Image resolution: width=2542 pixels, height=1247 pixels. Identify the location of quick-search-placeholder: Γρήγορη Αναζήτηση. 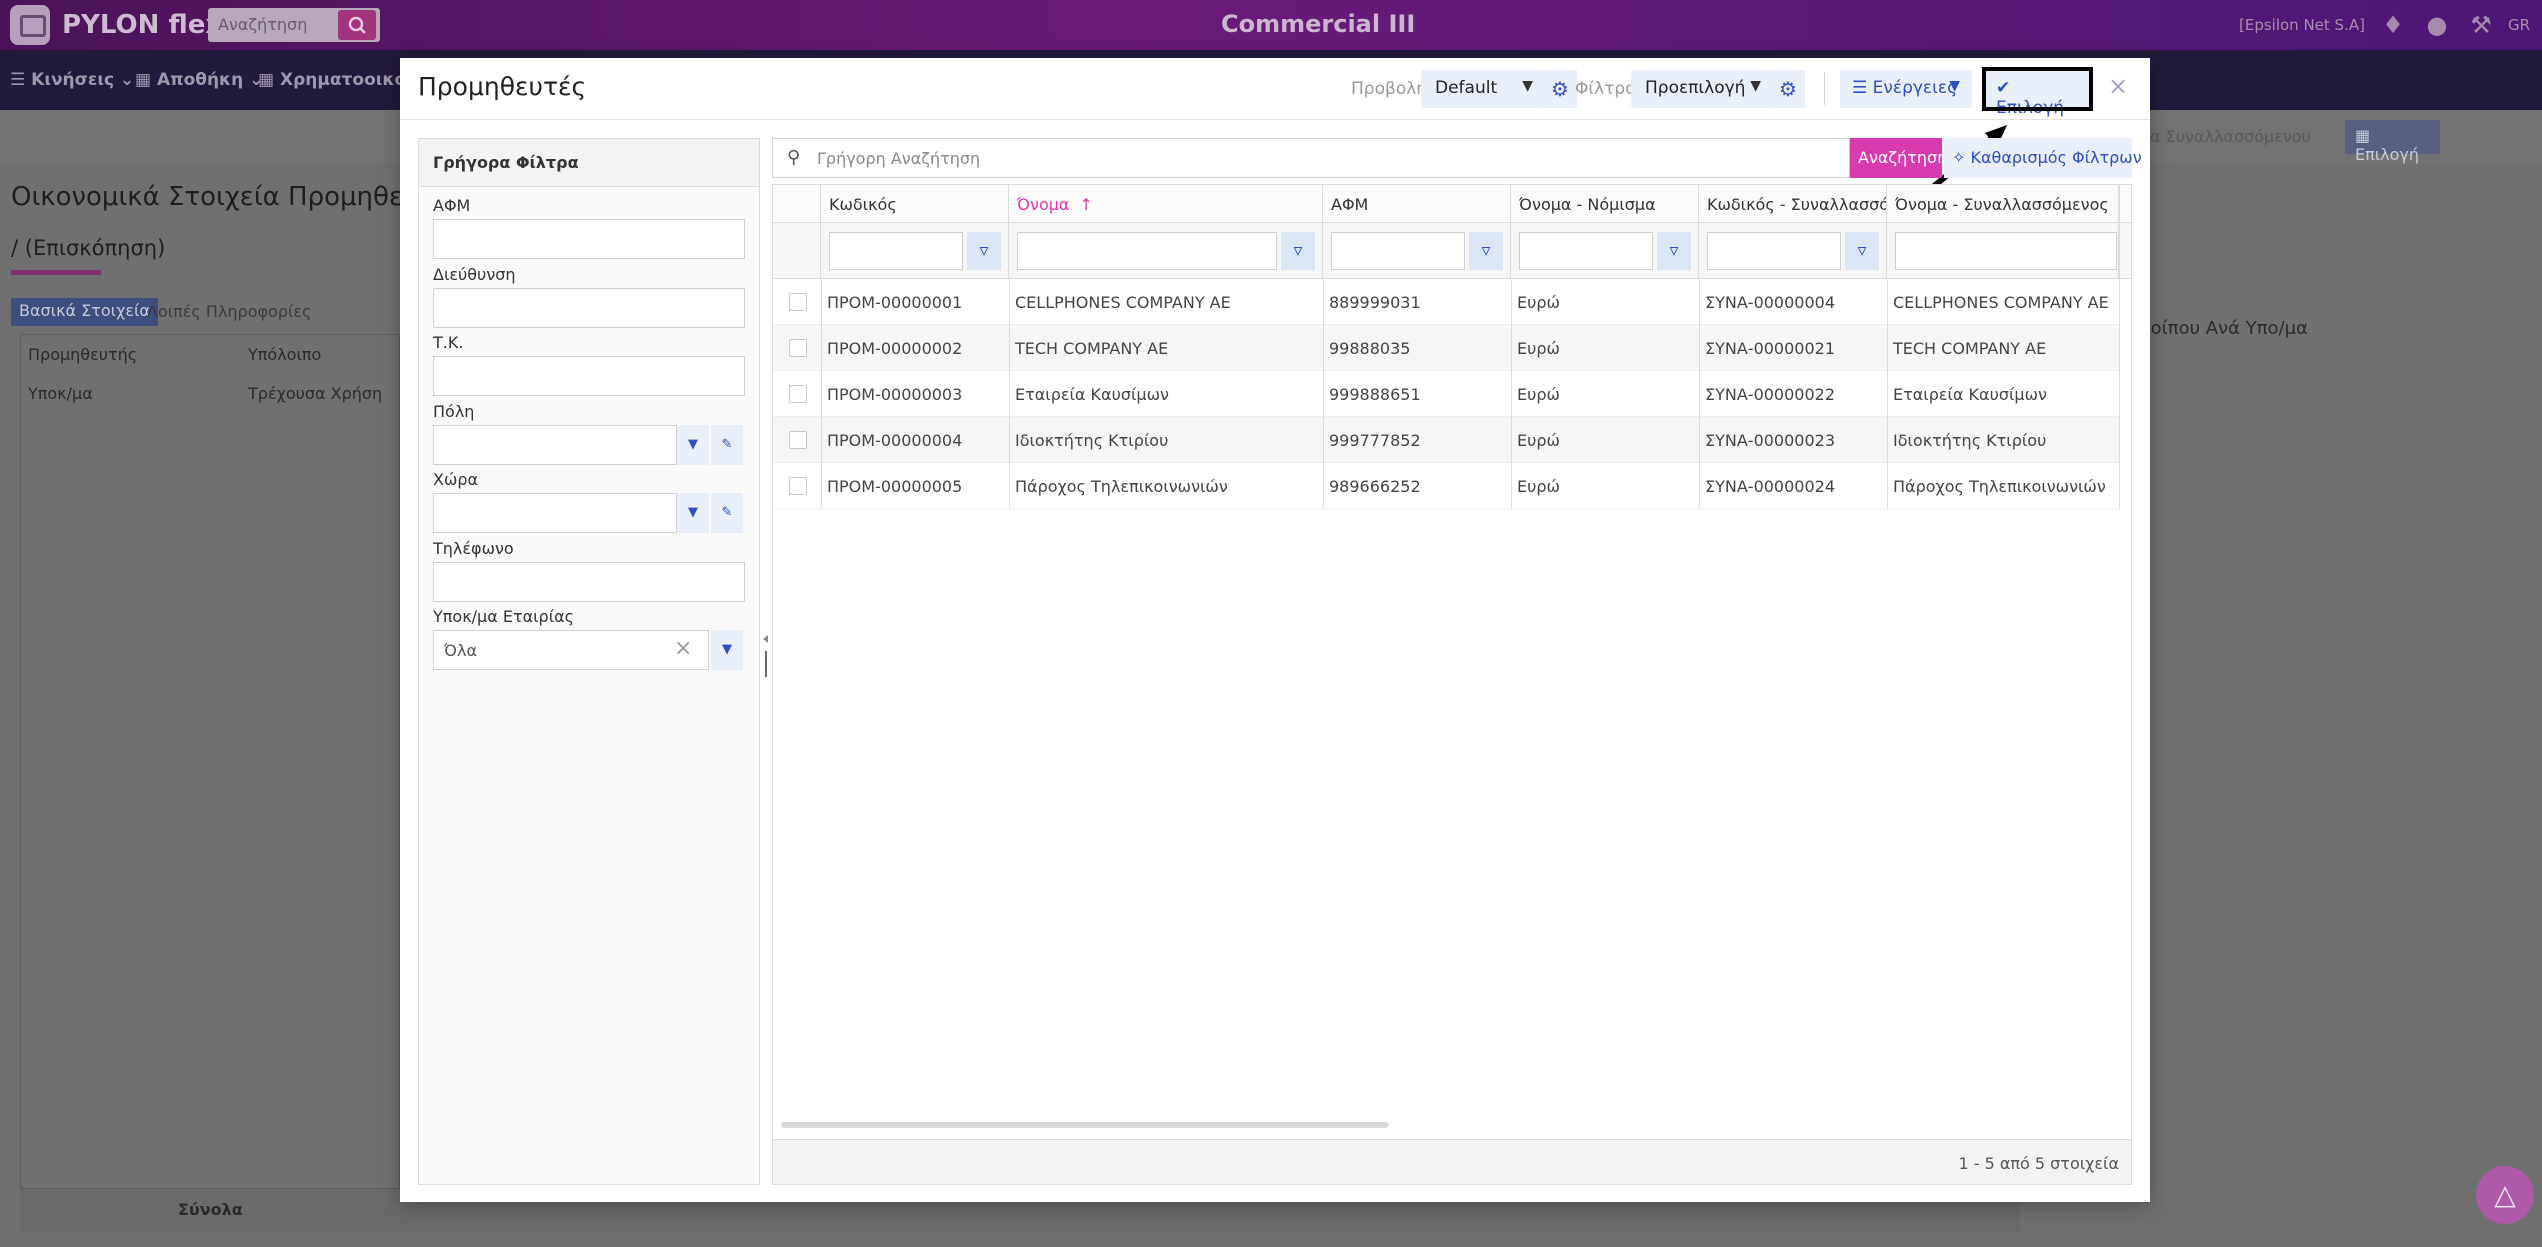
(899, 158).